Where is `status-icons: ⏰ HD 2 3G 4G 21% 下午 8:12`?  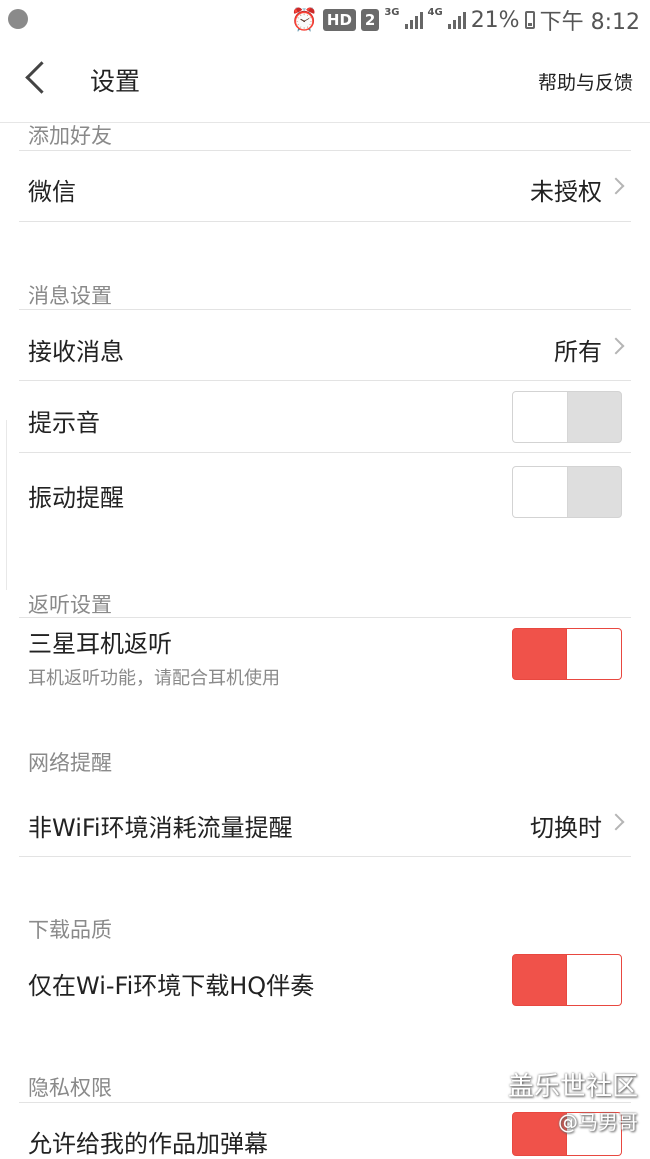 status-icons: ⏰ HD 2 3G 4G 21% 下午 8:12 is located at coordinates (465, 20).